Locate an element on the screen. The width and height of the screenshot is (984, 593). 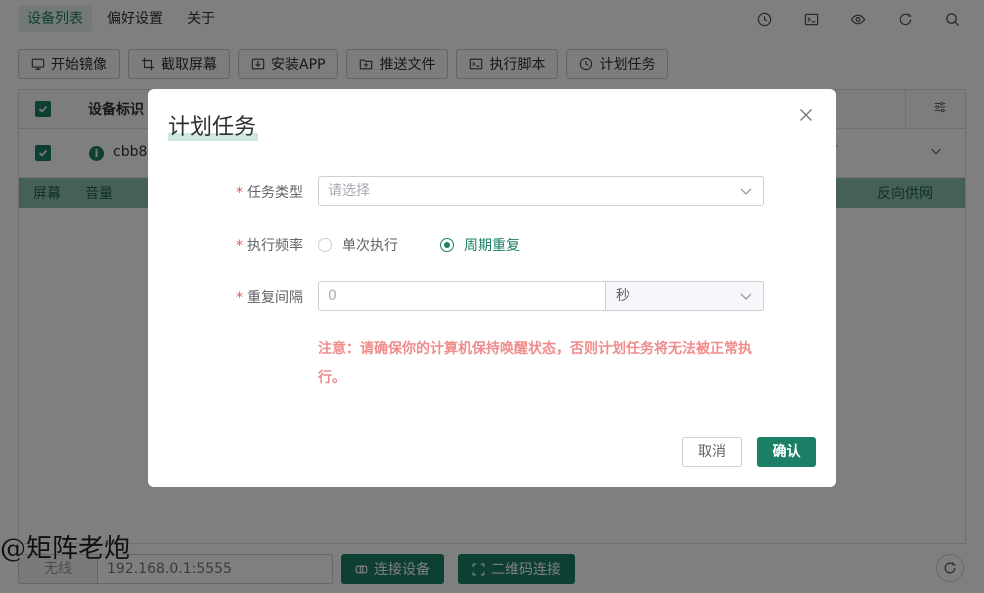
task-type-label: * 任务类型 is located at coordinates (269, 193).